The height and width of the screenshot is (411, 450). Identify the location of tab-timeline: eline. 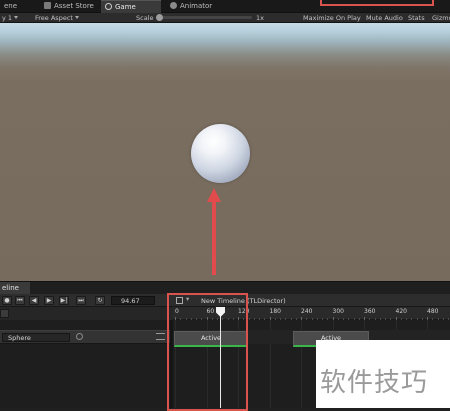
(15, 288).